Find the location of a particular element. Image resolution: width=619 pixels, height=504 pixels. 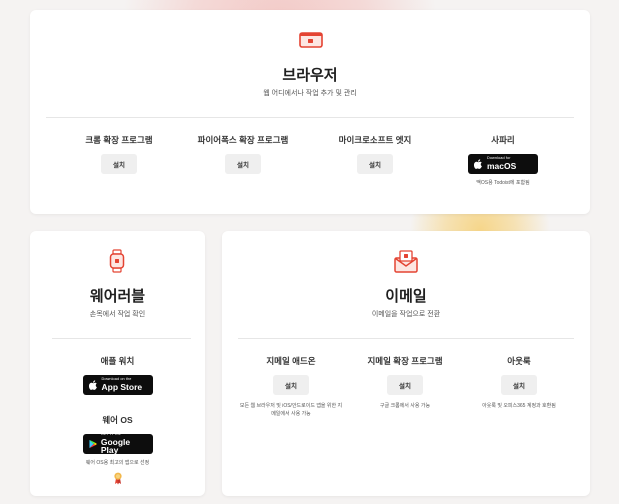

google-play-badge-big: Google Play is located at coordinates (115, 446).